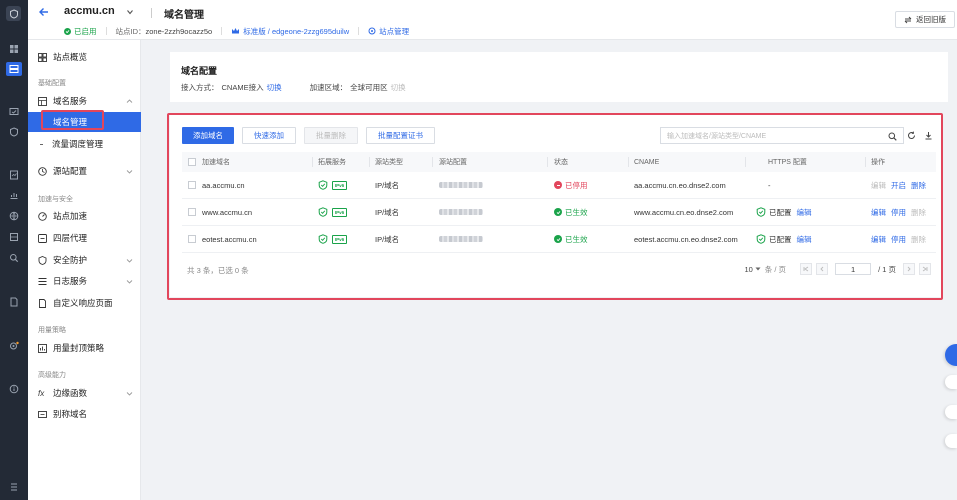 Image resolution: width=957 pixels, height=500 pixels. I want to click on page-number-input: 1, so click(853, 269).